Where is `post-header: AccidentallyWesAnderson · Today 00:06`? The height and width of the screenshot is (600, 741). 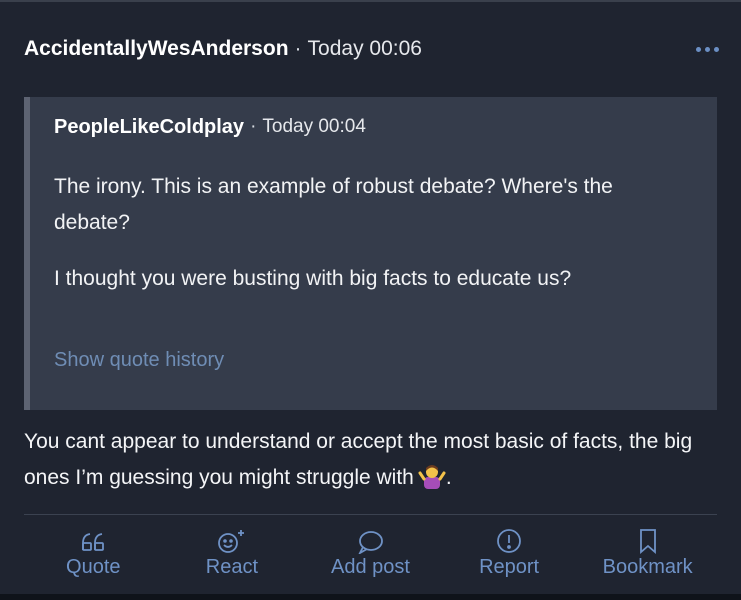
post-header: AccidentallyWesAnderson · Today 00:06 is located at coordinates (372, 49).